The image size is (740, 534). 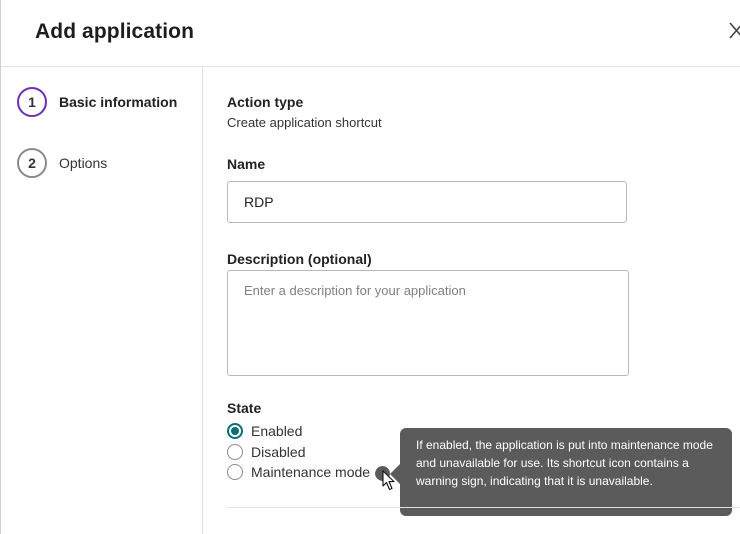 I want to click on radio-label: Enabled, so click(x=277, y=431).